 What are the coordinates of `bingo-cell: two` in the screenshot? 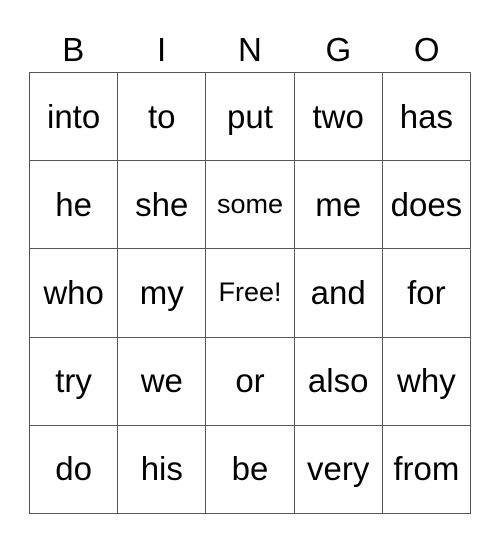 It's located at (338, 117).